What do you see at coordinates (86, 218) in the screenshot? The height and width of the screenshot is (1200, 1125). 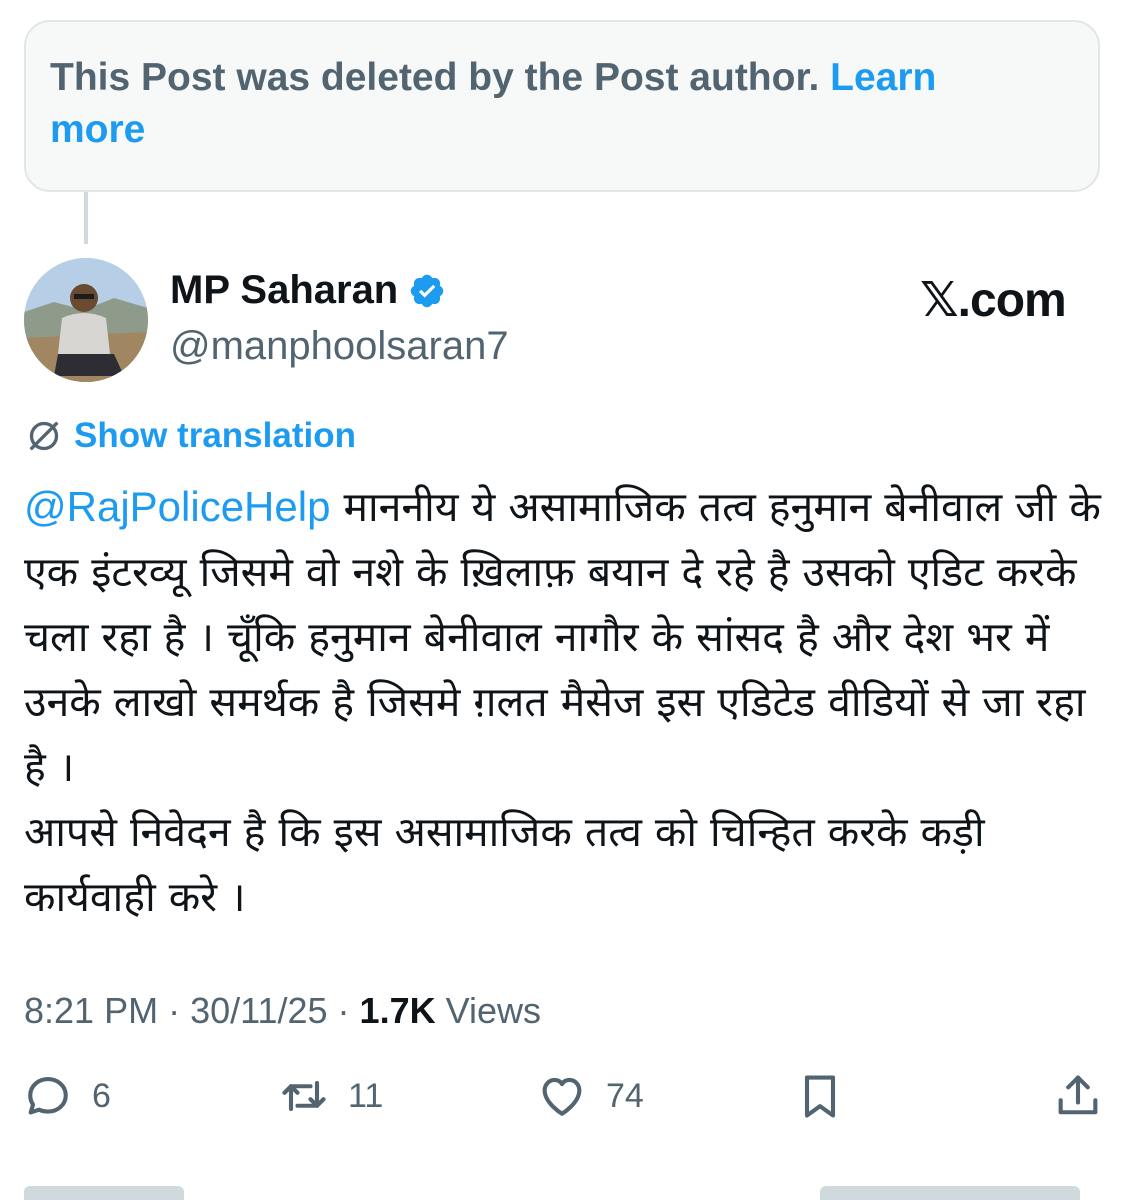 I see `thread-connector` at bounding box center [86, 218].